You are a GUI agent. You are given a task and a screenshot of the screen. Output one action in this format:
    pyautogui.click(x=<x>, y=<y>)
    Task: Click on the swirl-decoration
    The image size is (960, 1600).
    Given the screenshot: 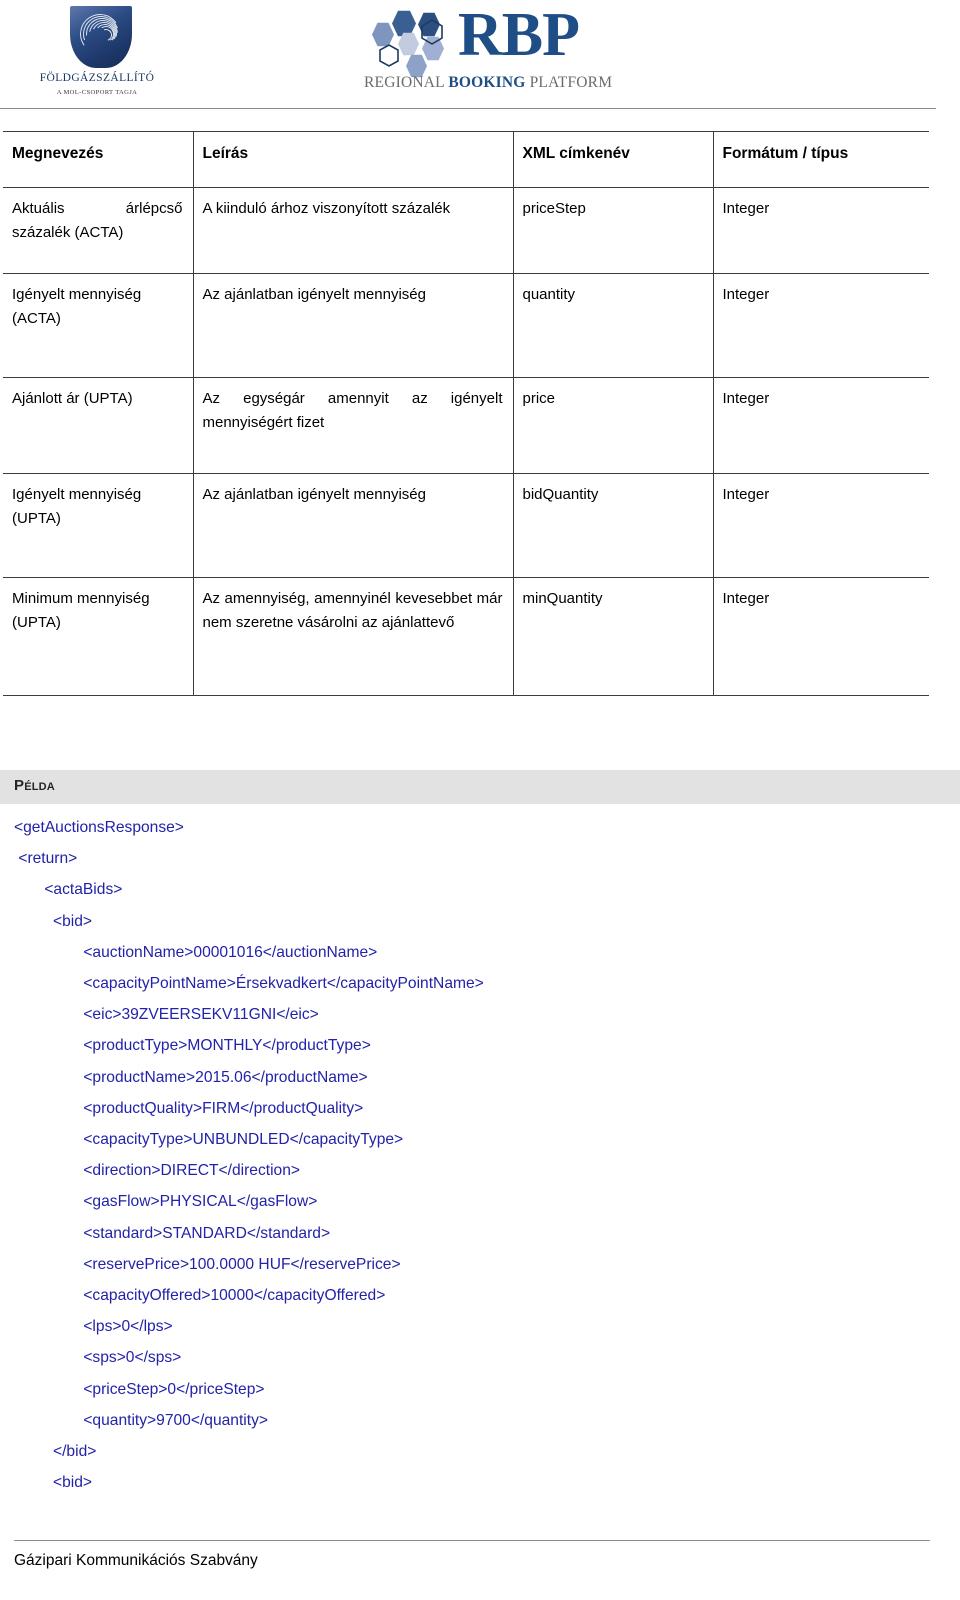 What is the action you would take?
    pyautogui.click(x=101, y=35)
    